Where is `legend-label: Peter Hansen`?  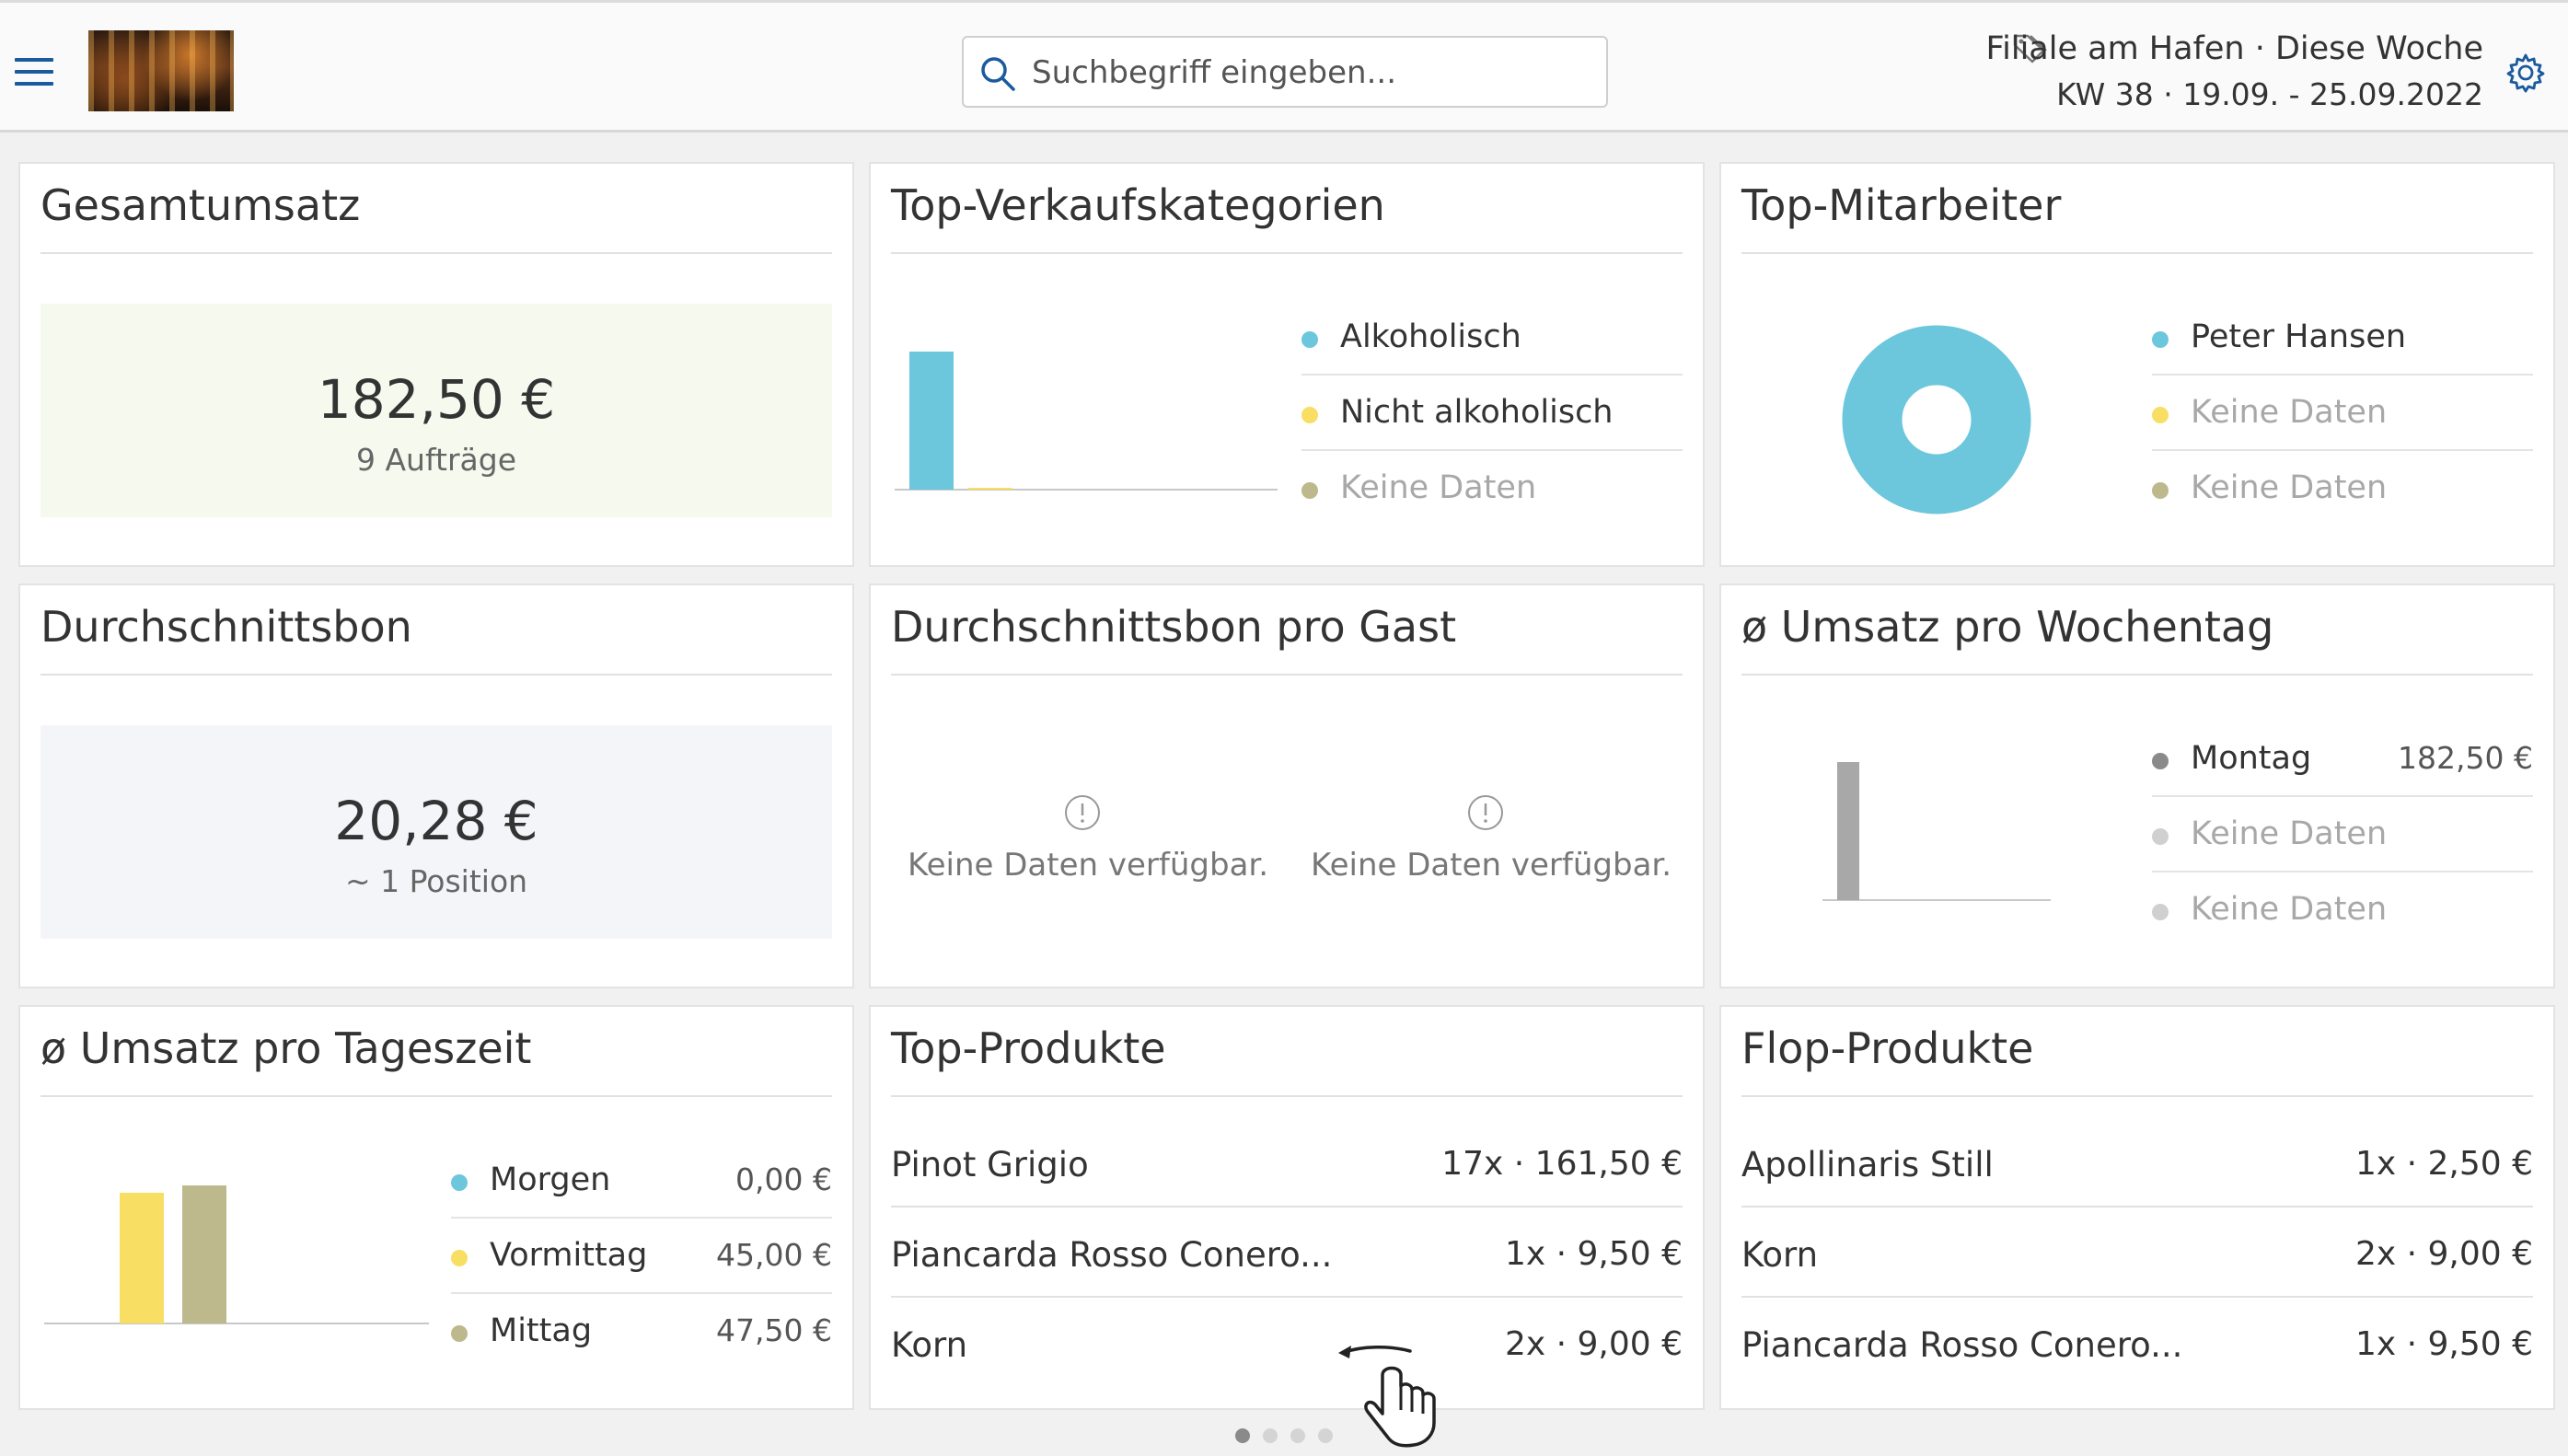
legend-label: Peter Hansen is located at coordinates (2299, 336).